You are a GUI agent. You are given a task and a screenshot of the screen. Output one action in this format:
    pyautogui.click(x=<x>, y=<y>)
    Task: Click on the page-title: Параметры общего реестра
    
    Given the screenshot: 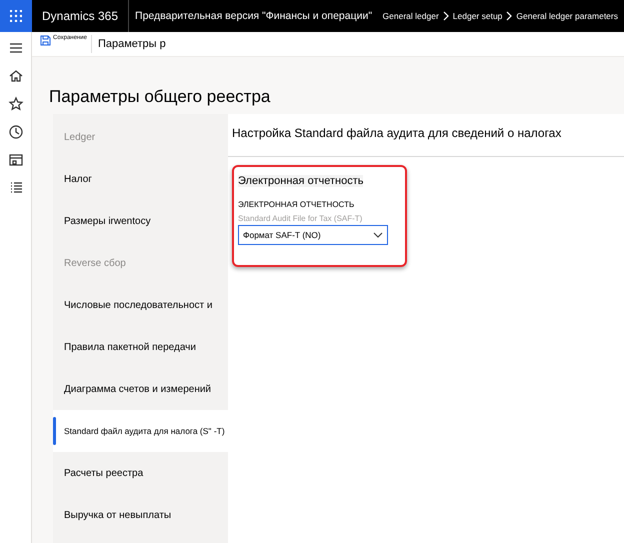 What is the action you would take?
    pyautogui.click(x=160, y=97)
    